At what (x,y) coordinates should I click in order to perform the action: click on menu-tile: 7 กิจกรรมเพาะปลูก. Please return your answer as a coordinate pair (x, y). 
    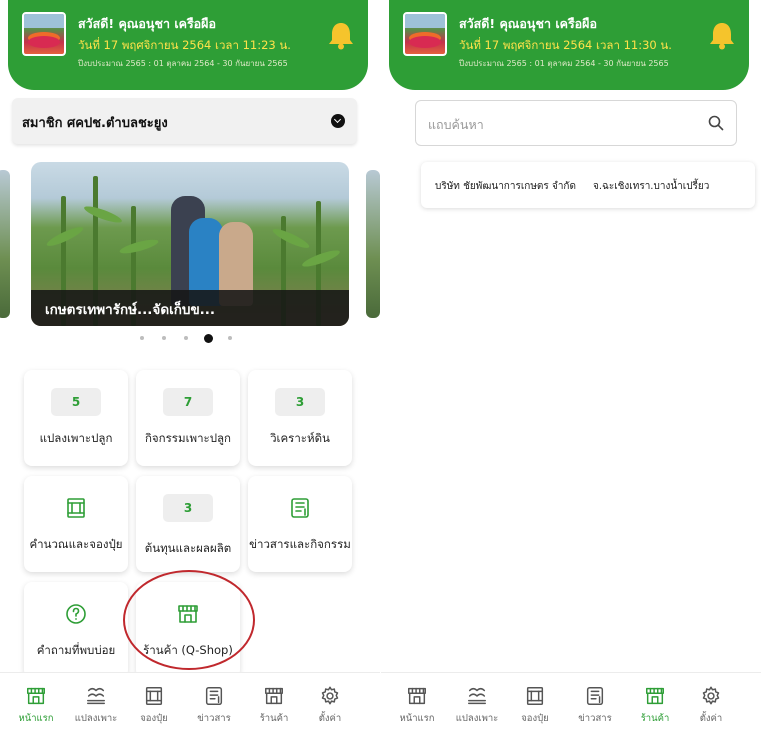
    Looking at the image, I should click on (188, 418).